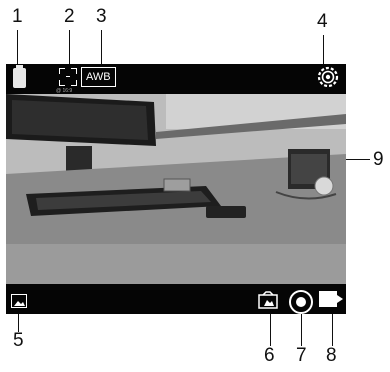 The height and width of the screenshot is (372, 390). I want to click on focus-frame-icon, so click(68, 77).